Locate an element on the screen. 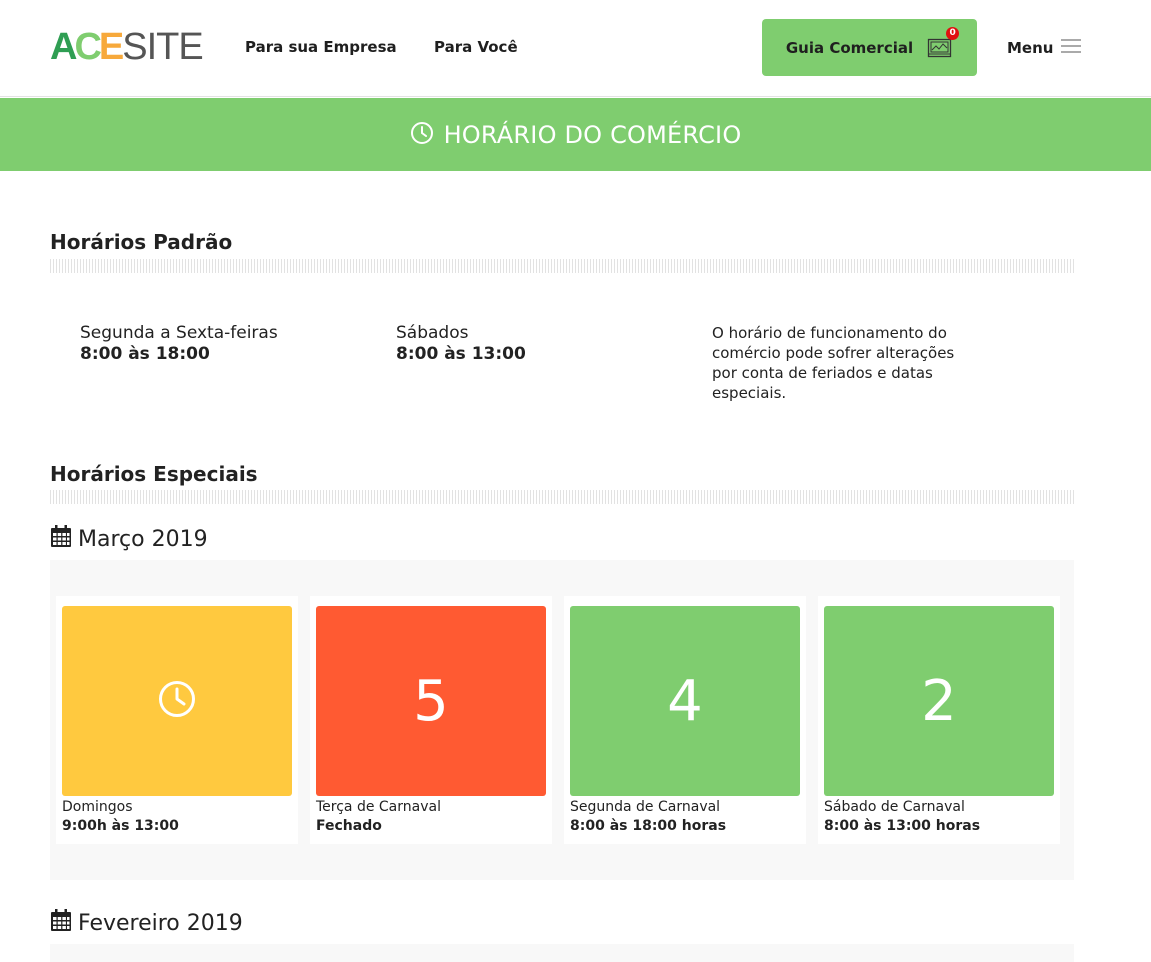  guia-comercial-button: Guia Comercial 0 is located at coordinates (869, 47).